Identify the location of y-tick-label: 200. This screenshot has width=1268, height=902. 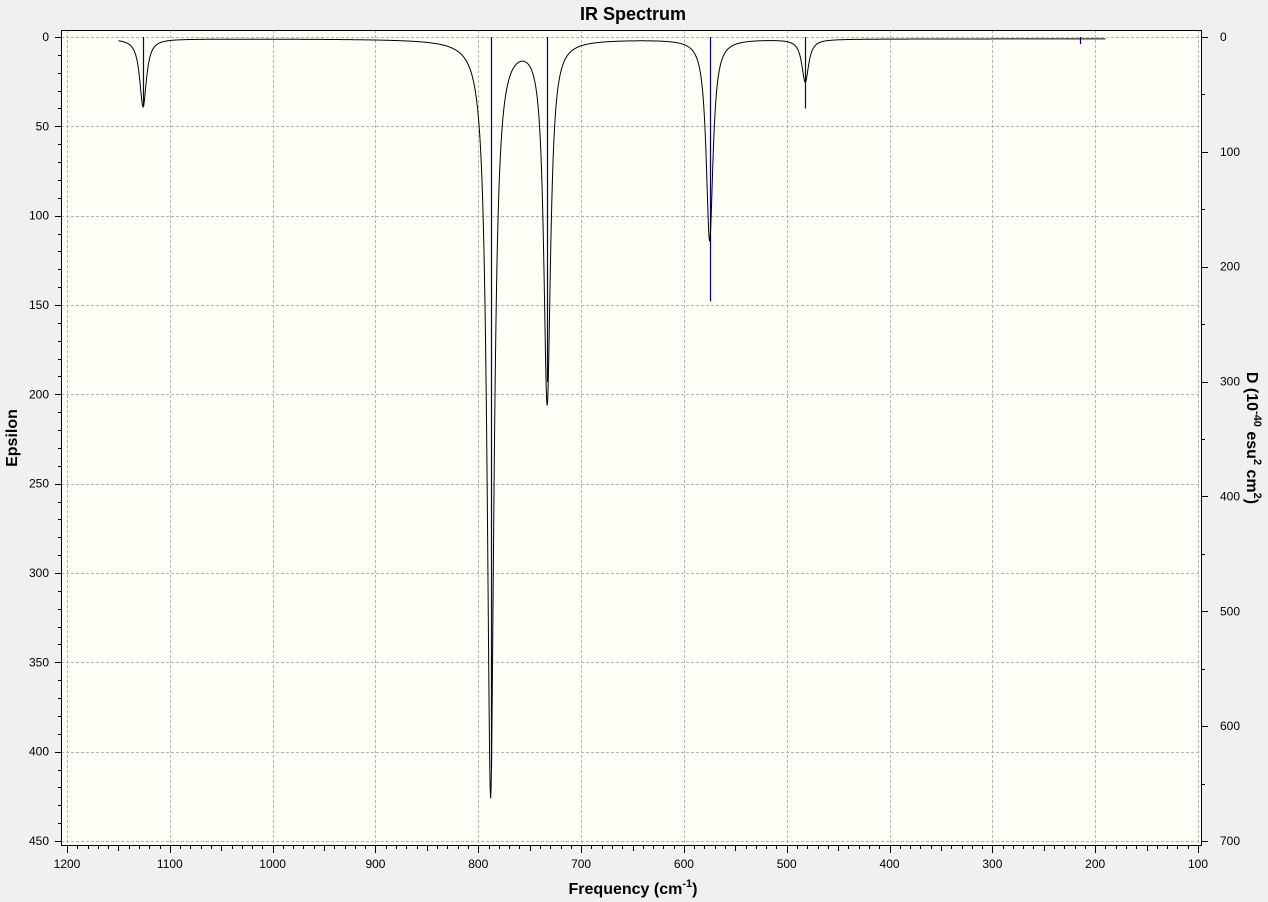
(39, 394).